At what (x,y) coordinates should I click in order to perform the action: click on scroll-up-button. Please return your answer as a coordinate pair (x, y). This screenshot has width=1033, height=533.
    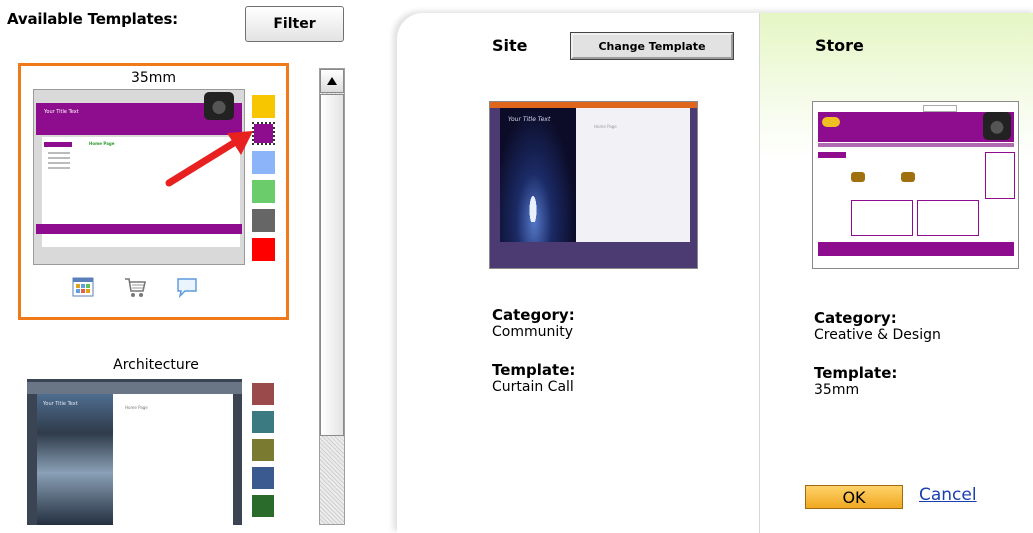
    Looking at the image, I should click on (332, 81).